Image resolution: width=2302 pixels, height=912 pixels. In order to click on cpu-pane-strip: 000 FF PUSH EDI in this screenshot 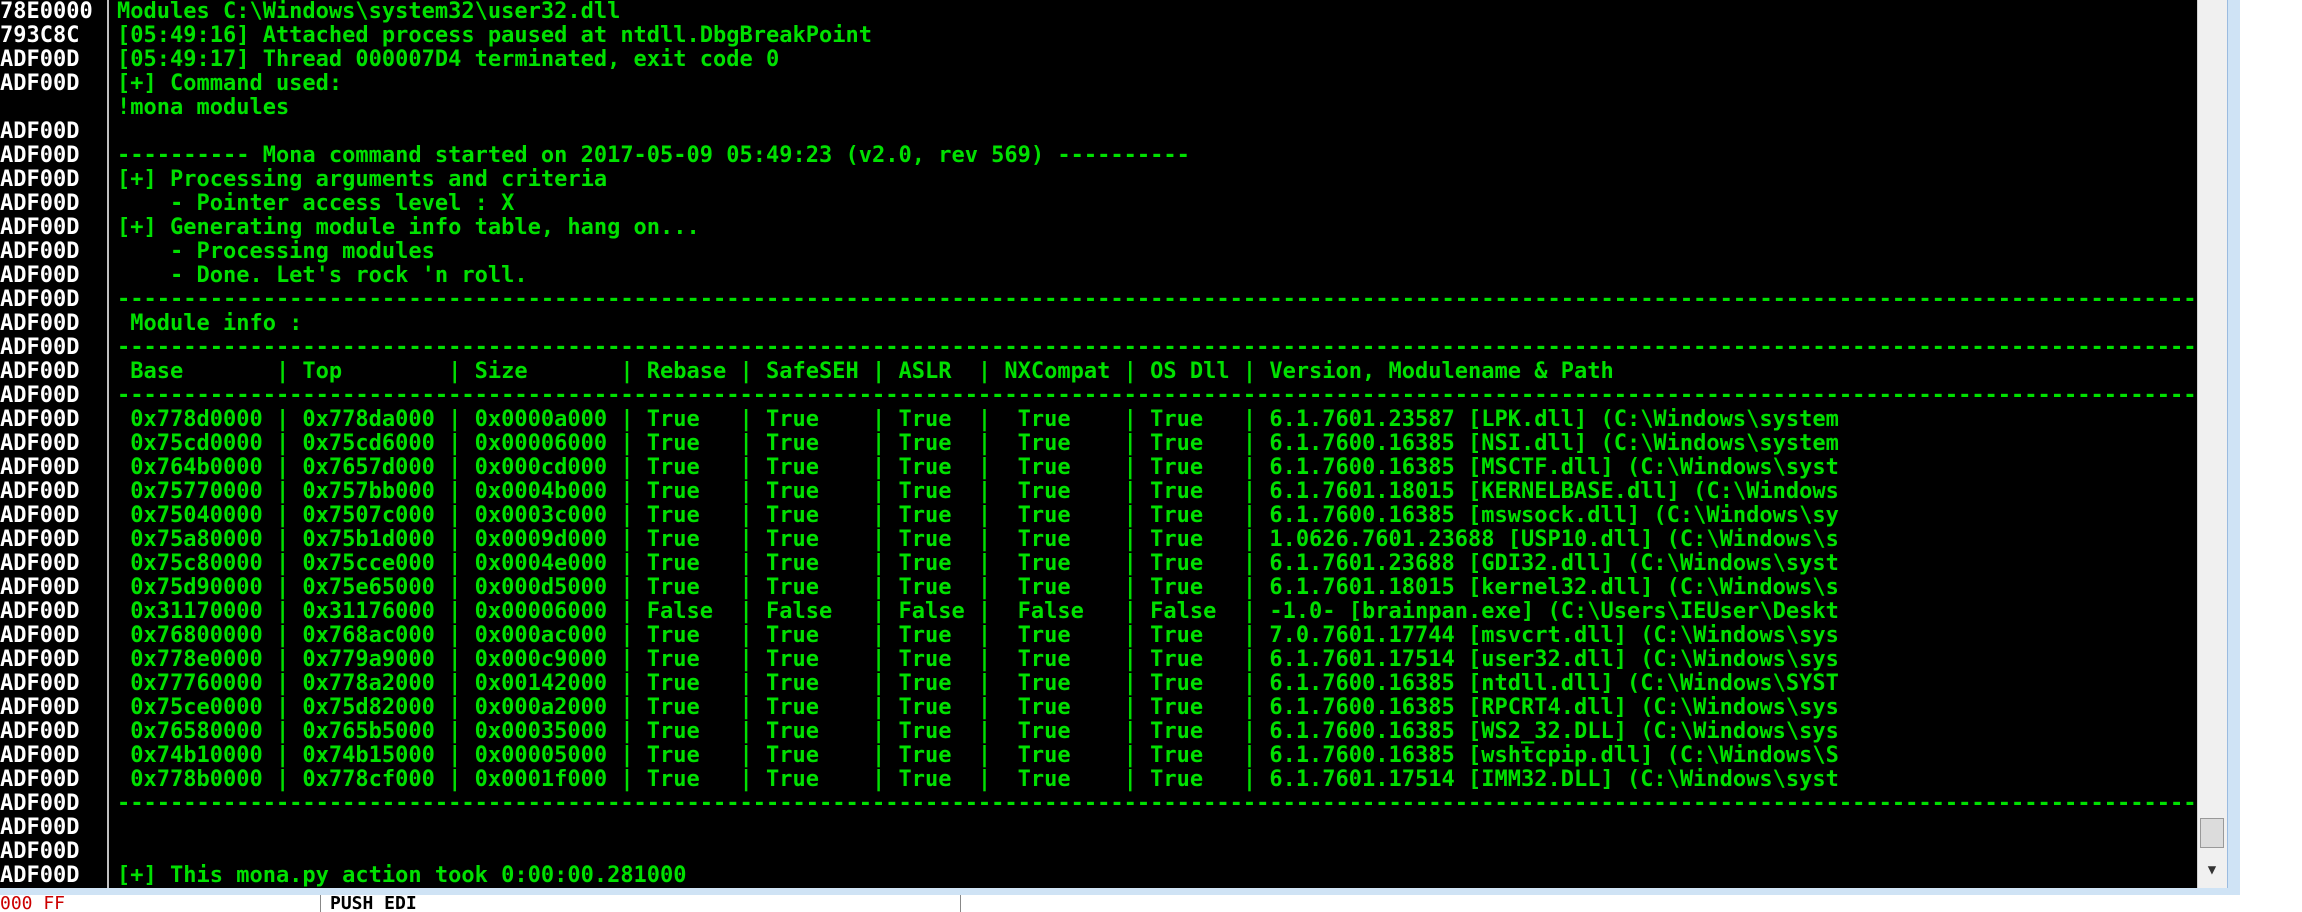, I will do `click(1151, 903)`.